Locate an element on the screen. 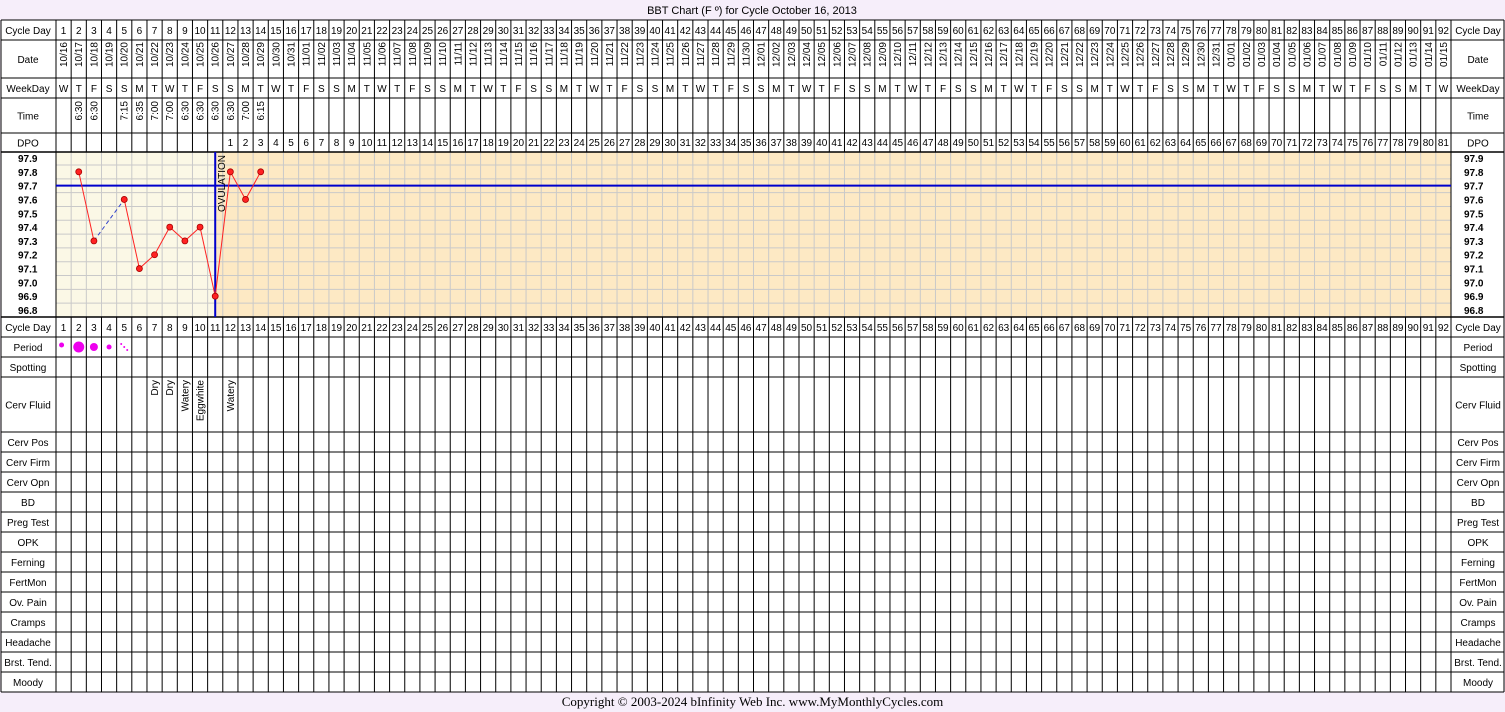 The width and height of the screenshot is (1505, 712). cycle-day-number-bottom: 51 is located at coordinates (822, 328).